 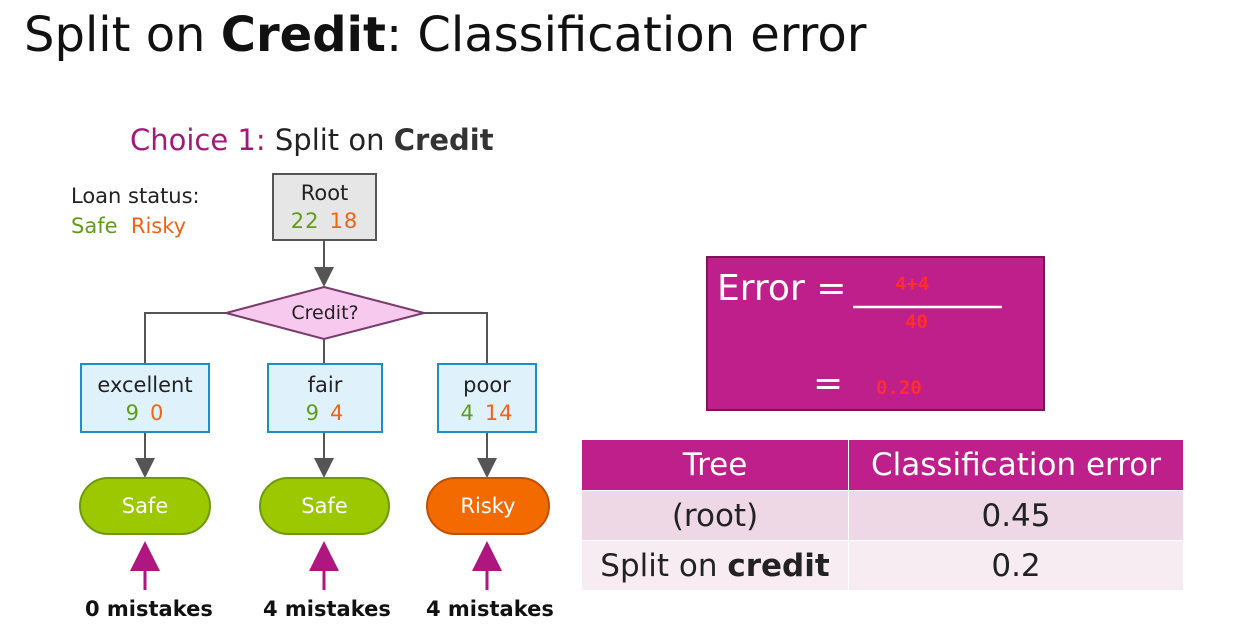 I want to click on equals-sign: =, so click(x=828, y=383).